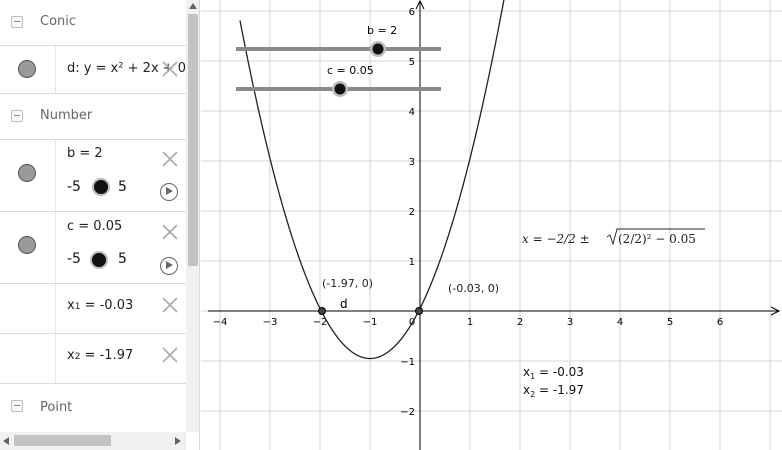  I want to click on slider-c-handle, so click(99, 260).